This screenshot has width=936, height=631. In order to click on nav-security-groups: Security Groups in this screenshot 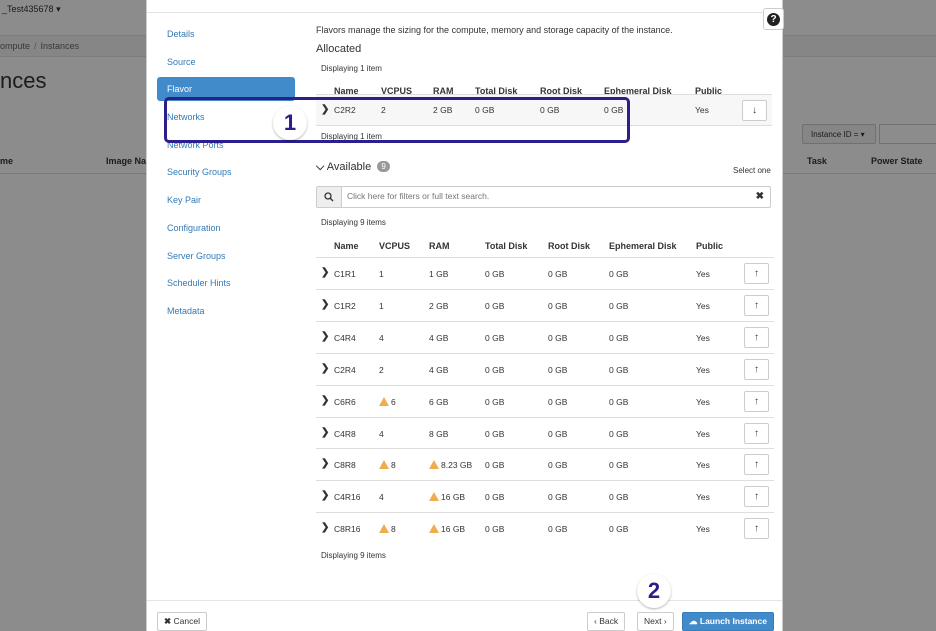, I will do `click(226, 172)`.